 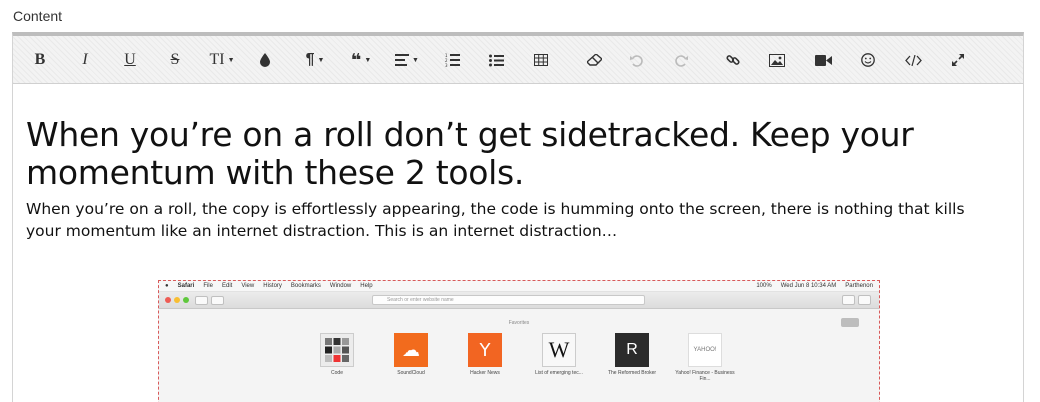 I want to click on code-icon, so click(x=913, y=60).